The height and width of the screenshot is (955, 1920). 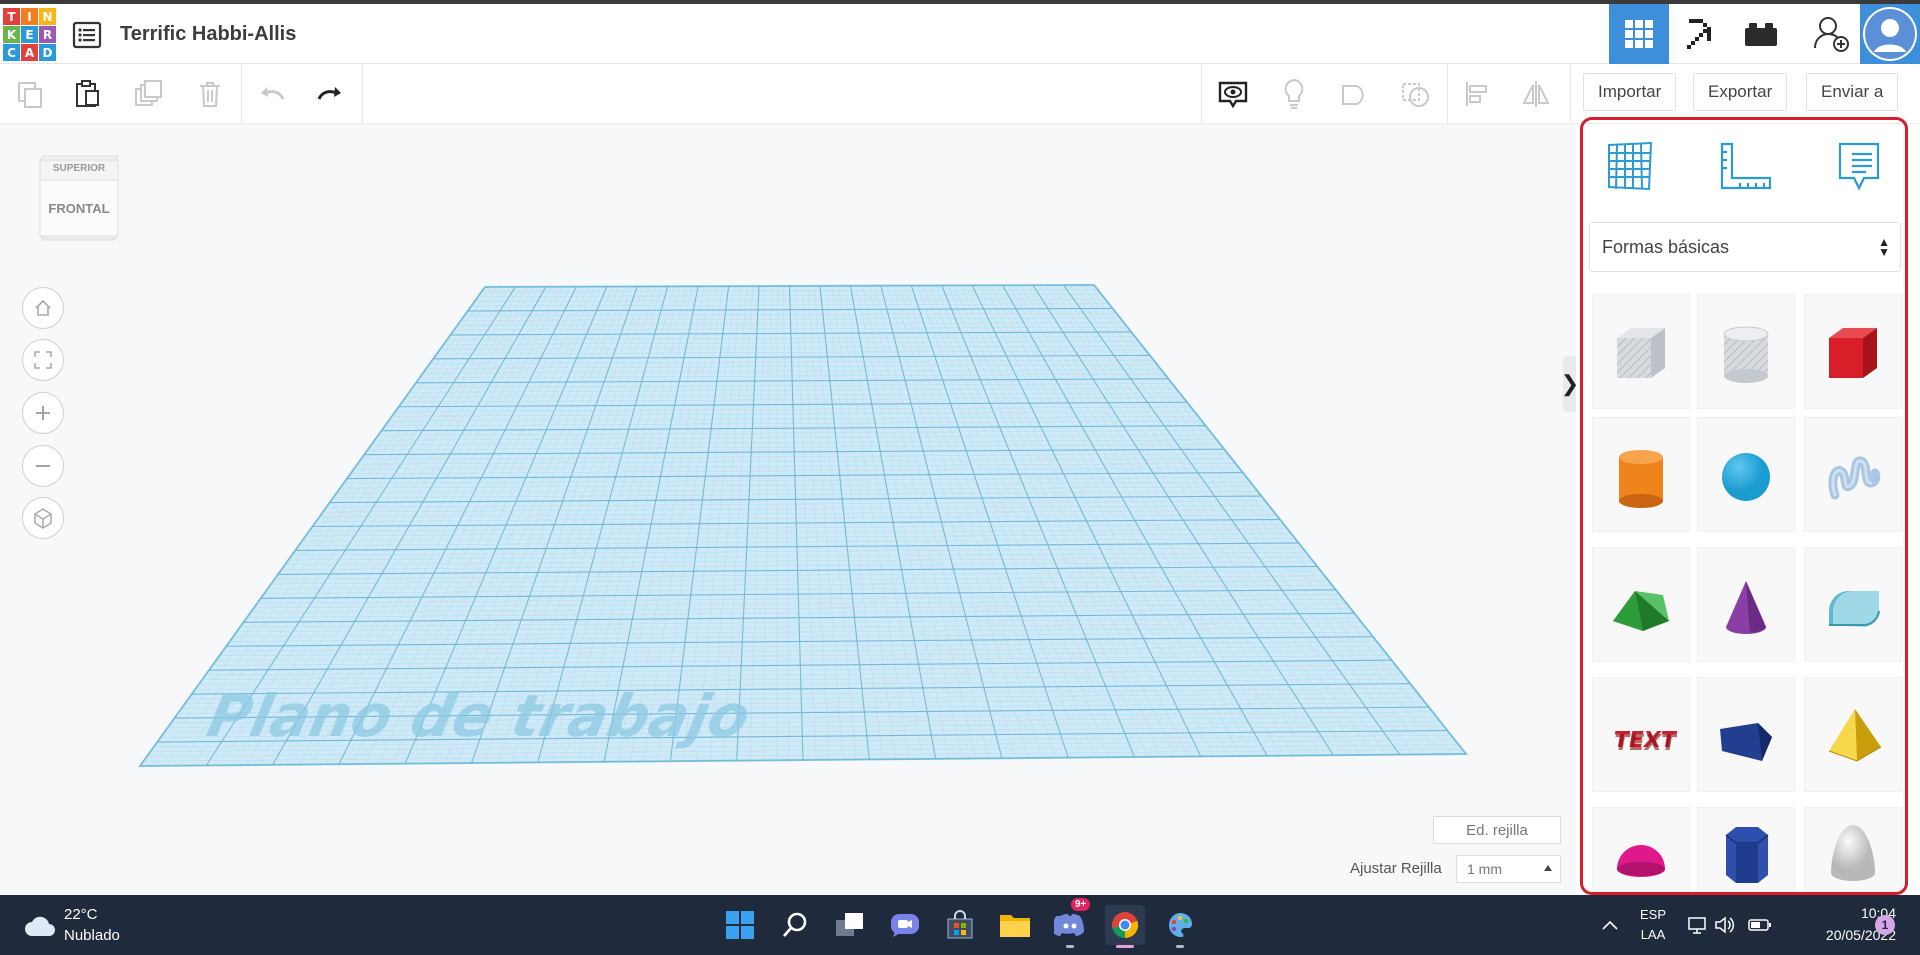 I want to click on tinkercad-logo: TIN KER CAD, so click(x=30, y=35).